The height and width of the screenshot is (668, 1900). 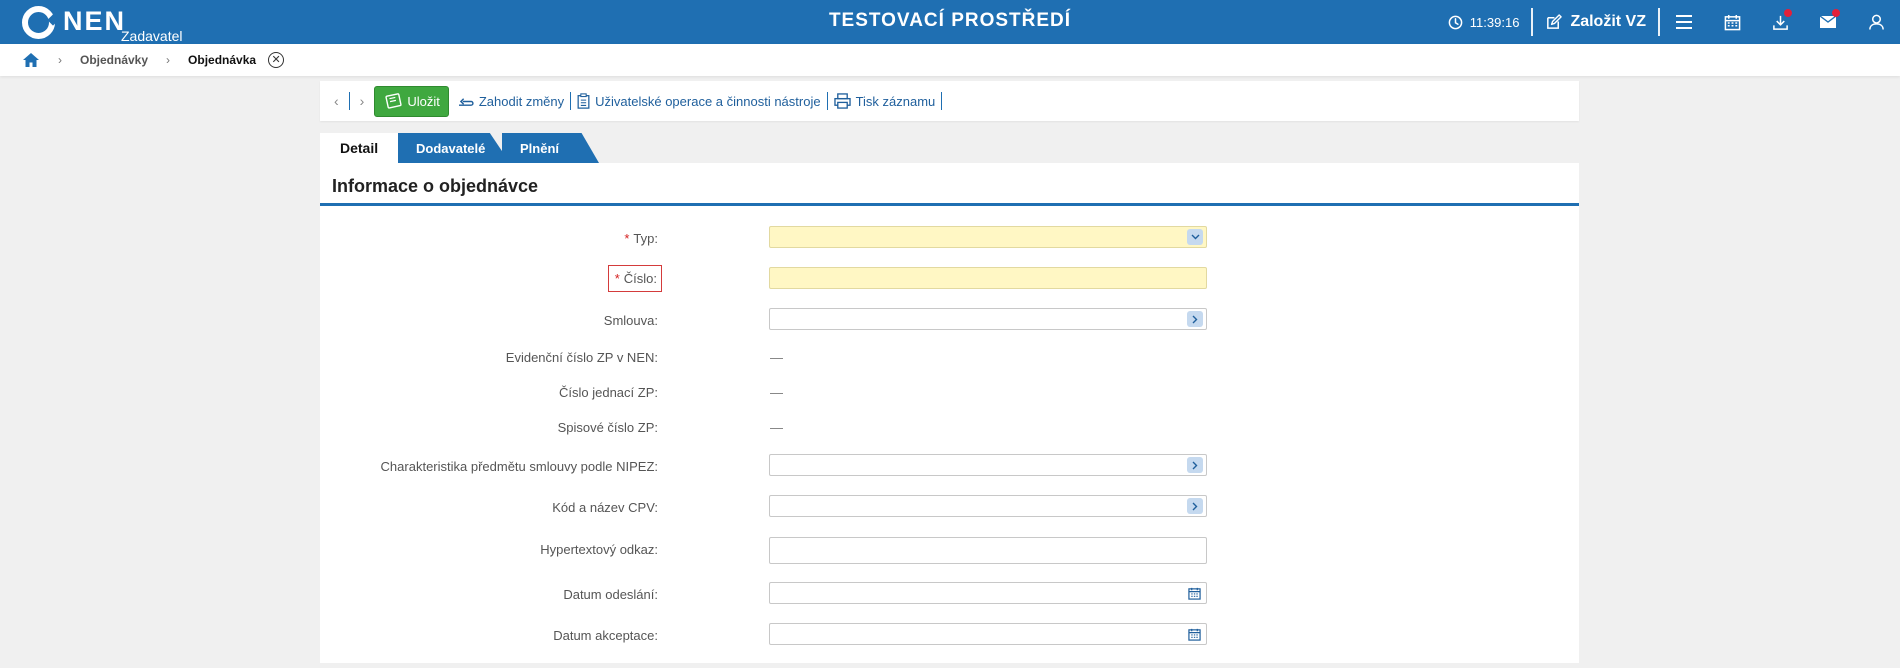 What do you see at coordinates (988, 550) in the screenshot?
I see `odkaz-input` at bounding box center [988, 550].